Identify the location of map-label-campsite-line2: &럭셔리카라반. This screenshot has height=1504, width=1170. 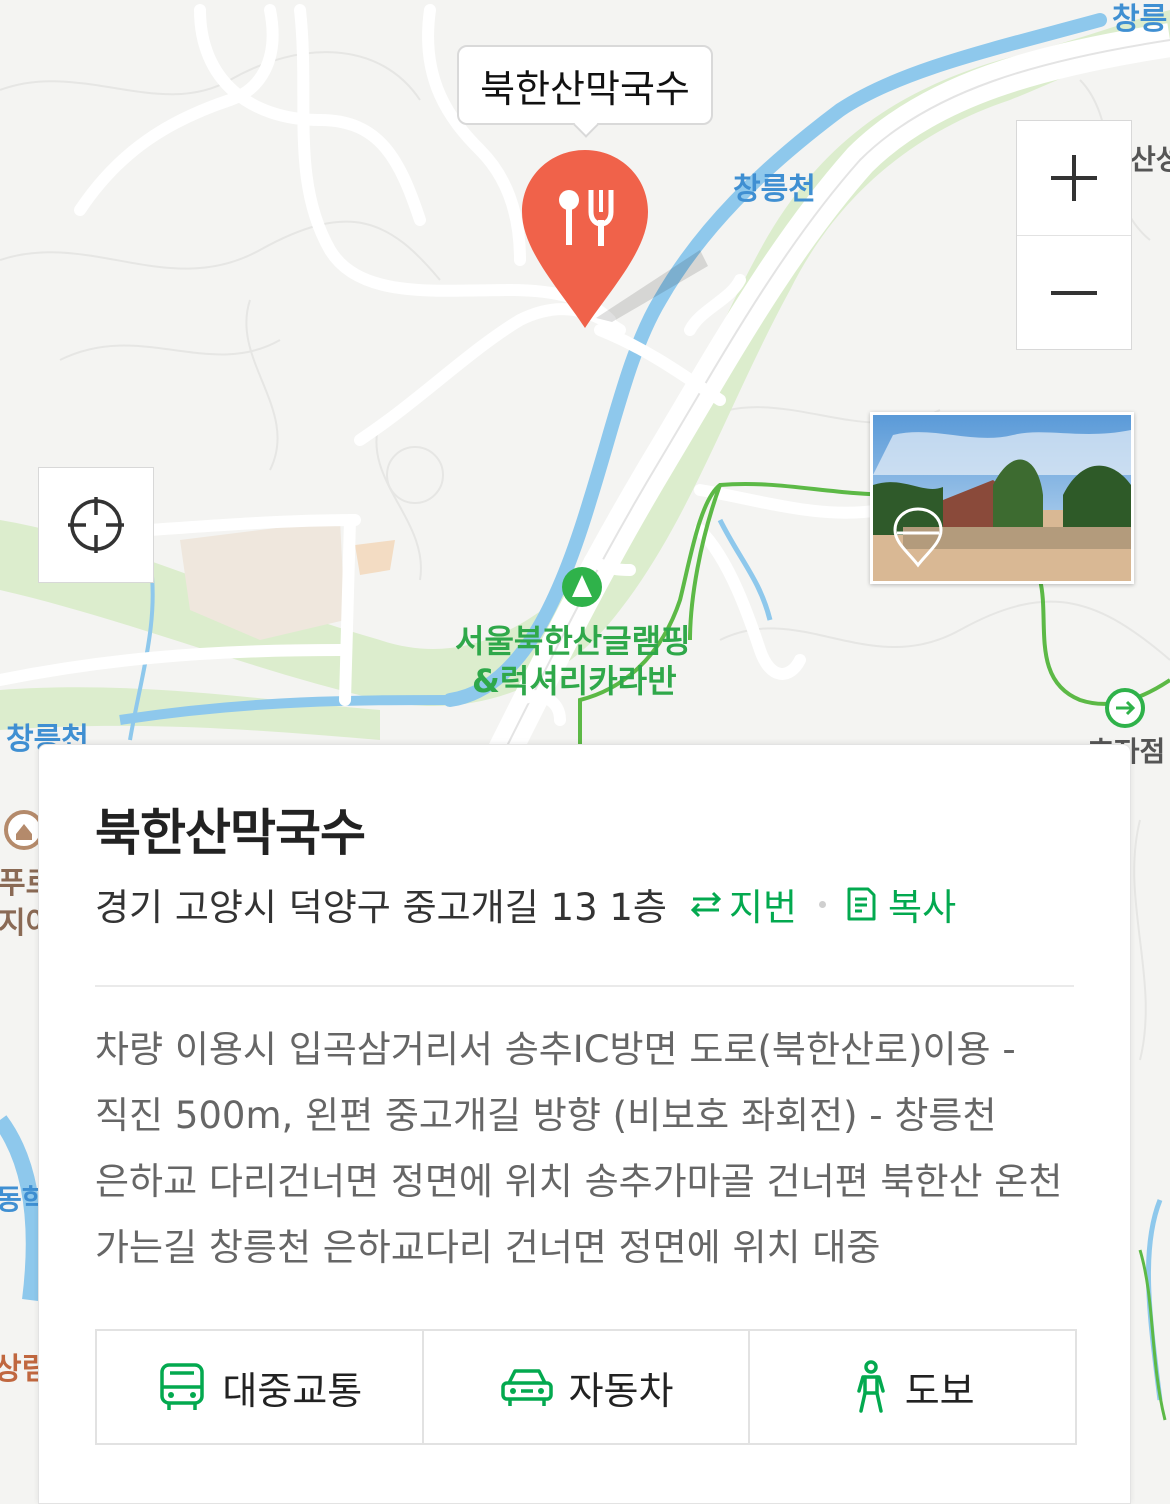
(574, 679).